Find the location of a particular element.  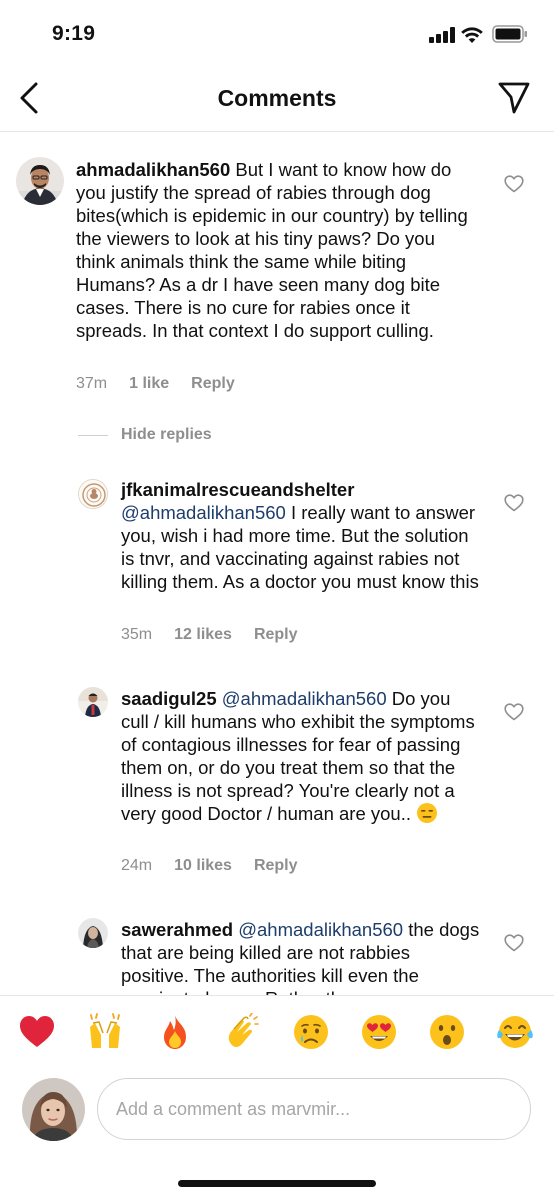

home-indicator is located at coordinates (277, 1183).